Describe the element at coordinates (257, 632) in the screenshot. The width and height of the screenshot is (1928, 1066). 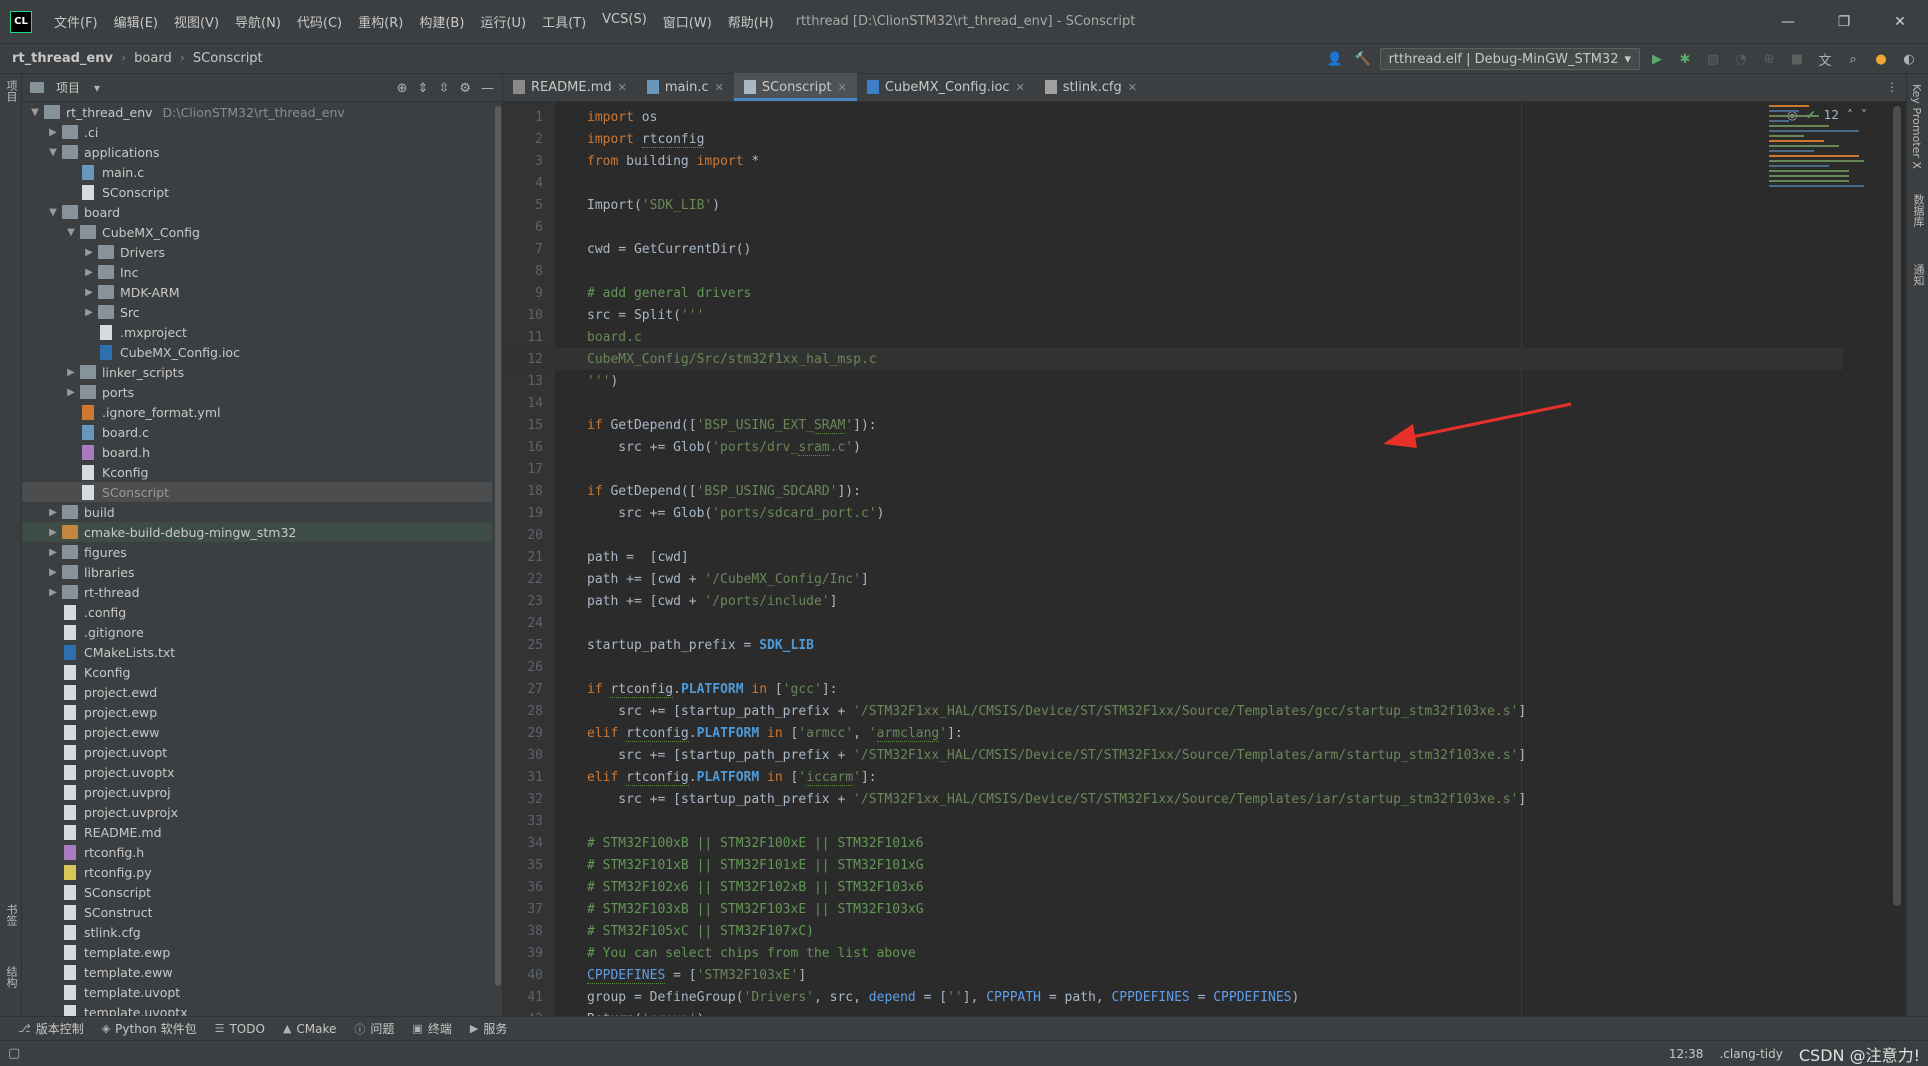
I see `tree-item: .gitignore` at that location.